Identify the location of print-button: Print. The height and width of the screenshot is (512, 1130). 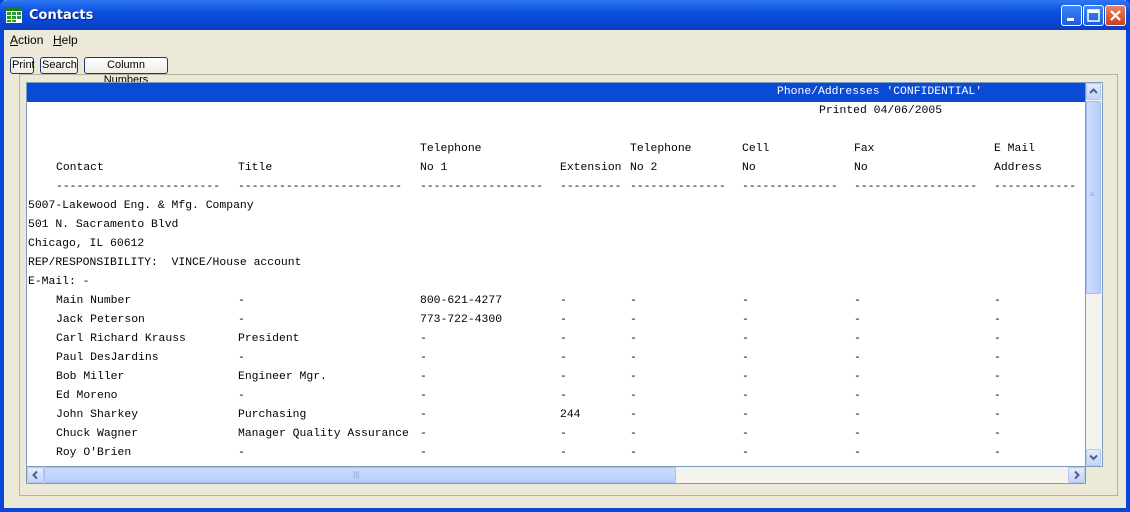
(22, 65).